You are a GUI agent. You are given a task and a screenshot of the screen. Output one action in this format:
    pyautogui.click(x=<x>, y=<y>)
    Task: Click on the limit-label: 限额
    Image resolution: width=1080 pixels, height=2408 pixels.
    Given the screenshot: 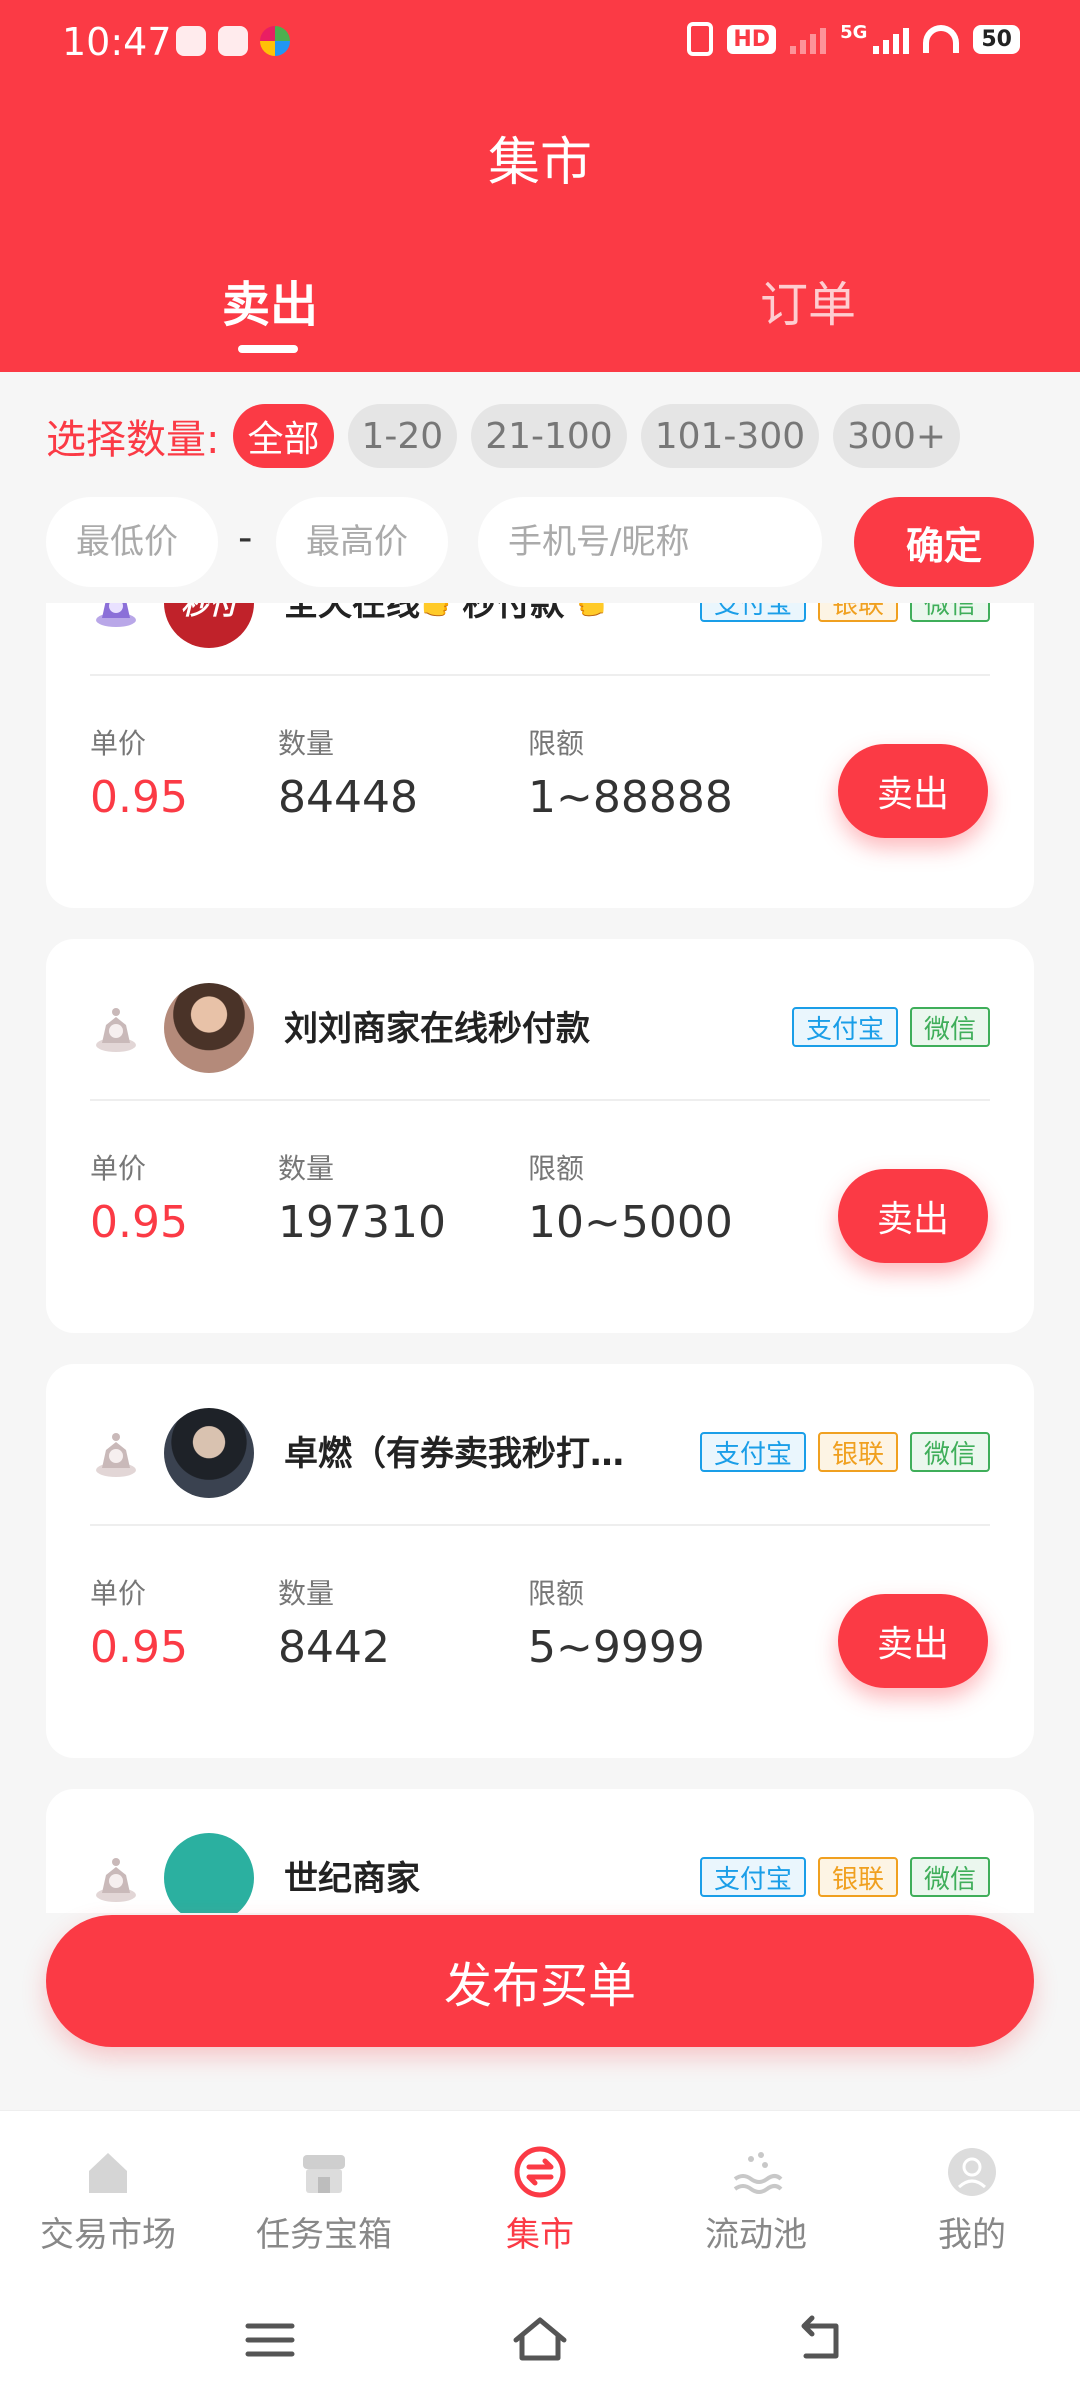 What is the action you would take?
    pyautogui.click(x=556, y=743)
    